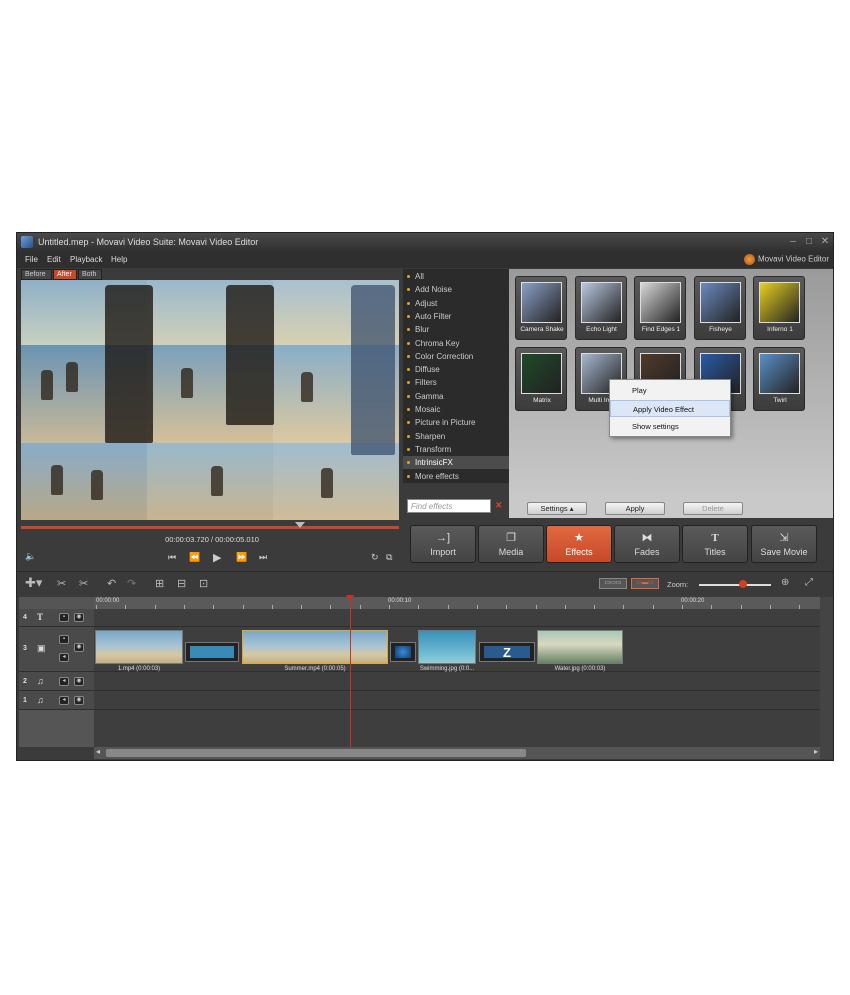 The image size is (850, 995). What do you see at coordinates (456, 316) in the screenshot?
I see `effect-category-item: Auto Filter` at bounding box center [456, 316].